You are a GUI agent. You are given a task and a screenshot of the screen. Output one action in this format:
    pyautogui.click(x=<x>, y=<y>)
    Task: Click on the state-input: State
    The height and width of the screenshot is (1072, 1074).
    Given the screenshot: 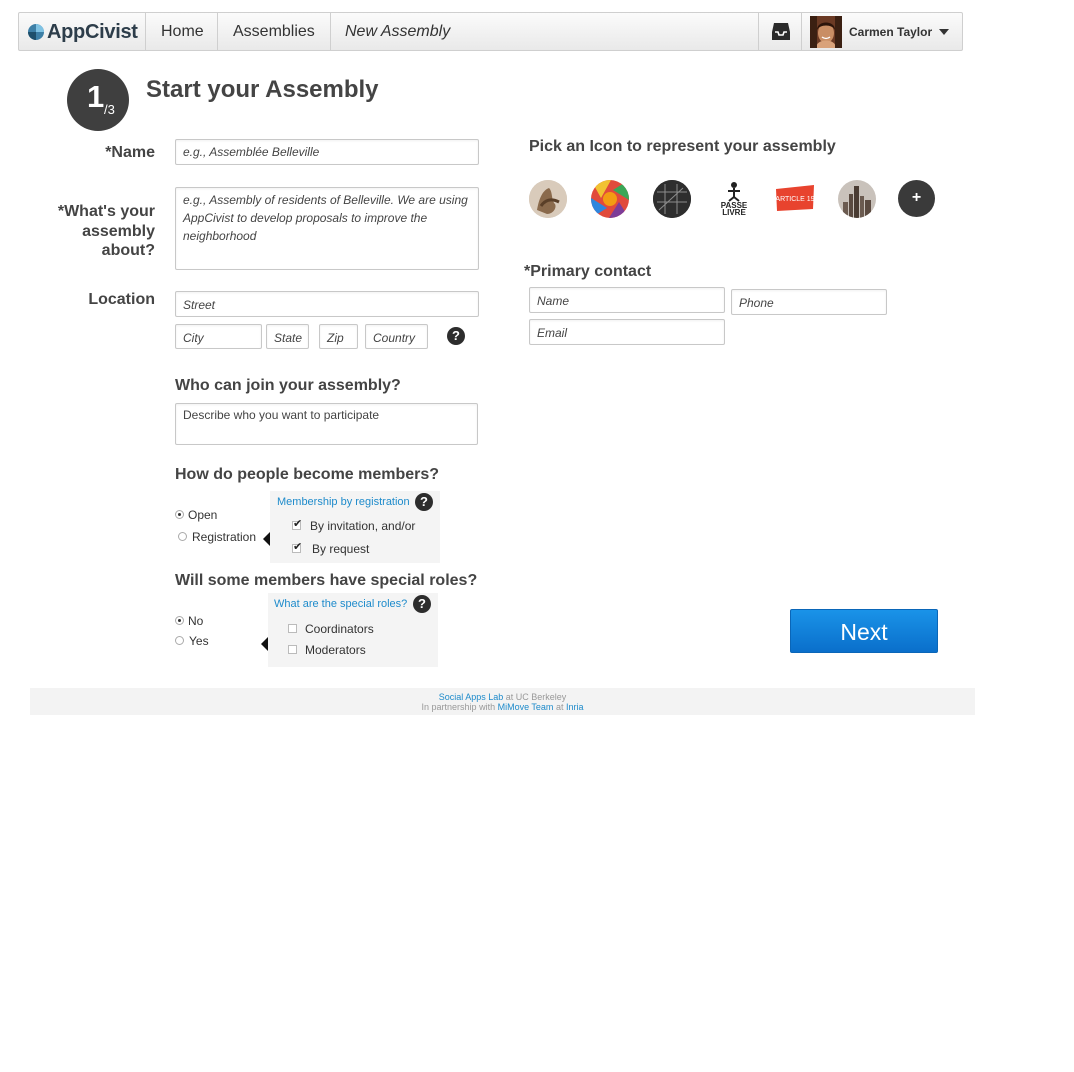 What is the action you would take?
    pyautogui.click(x=287, y=336)
    